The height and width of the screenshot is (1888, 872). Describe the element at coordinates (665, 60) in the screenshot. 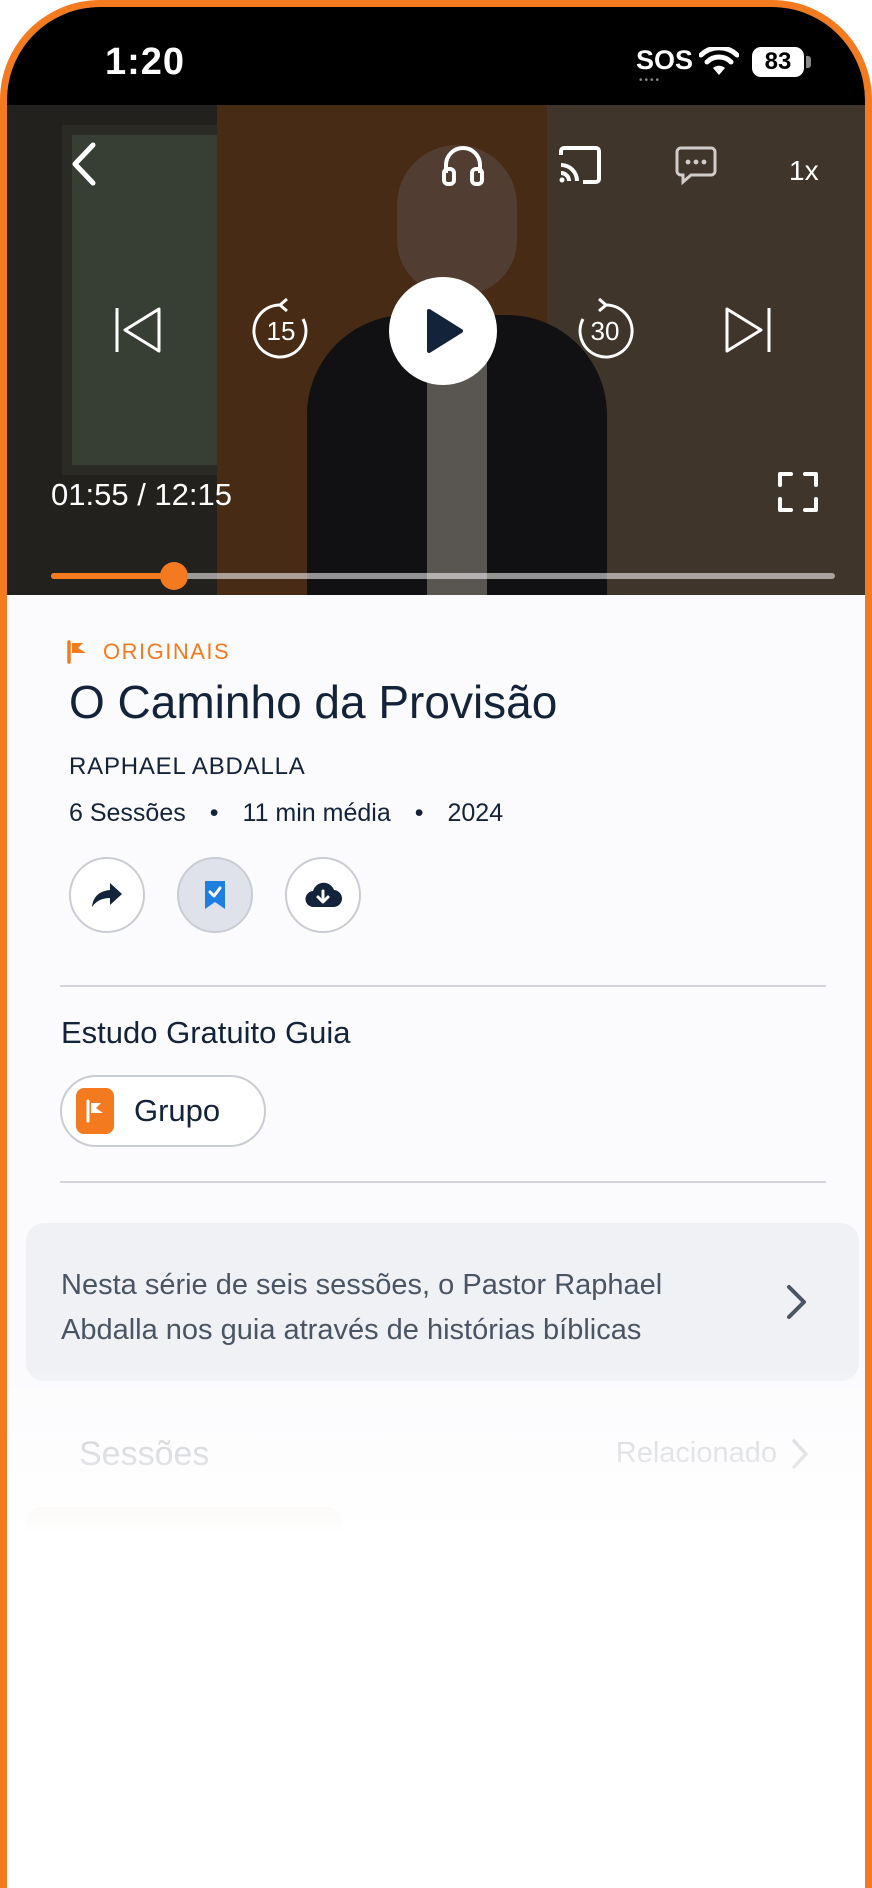

I see `sos-indicator: SOS` at that location.